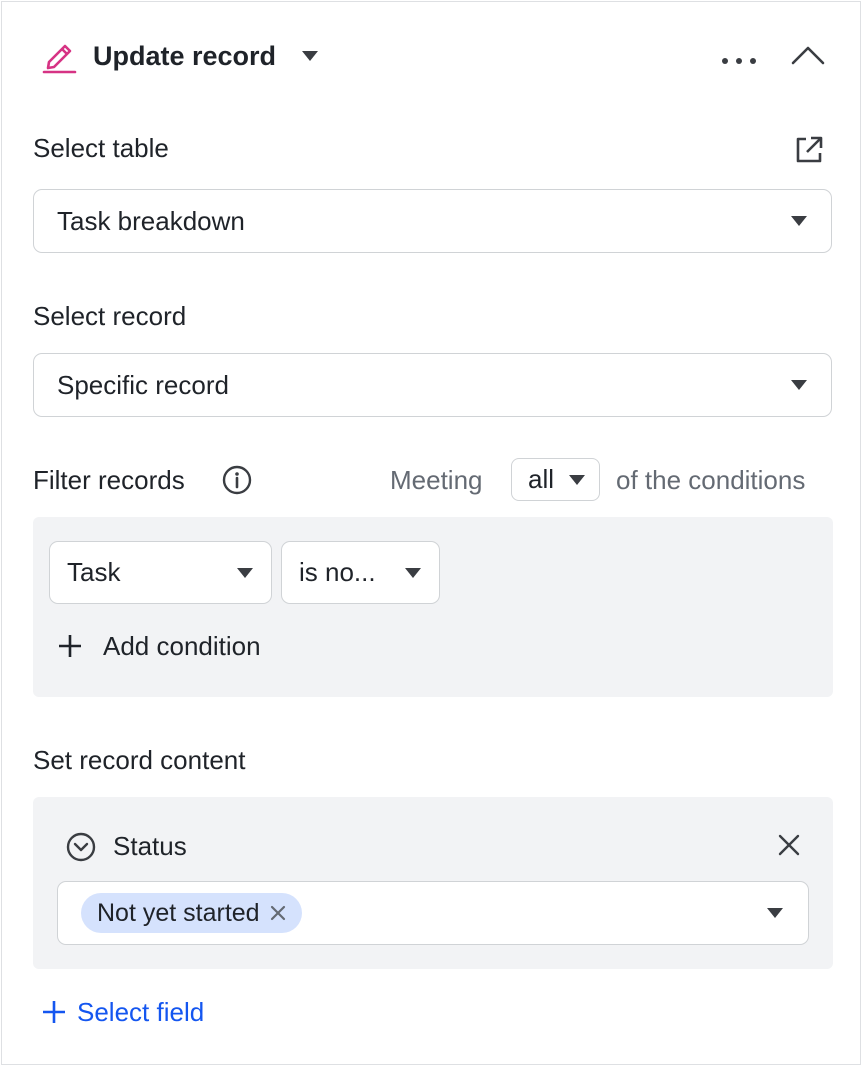 The height and width of the screenshot is (1066, 862). I want to click on tag-remove-close-icon, so click(278, 913).